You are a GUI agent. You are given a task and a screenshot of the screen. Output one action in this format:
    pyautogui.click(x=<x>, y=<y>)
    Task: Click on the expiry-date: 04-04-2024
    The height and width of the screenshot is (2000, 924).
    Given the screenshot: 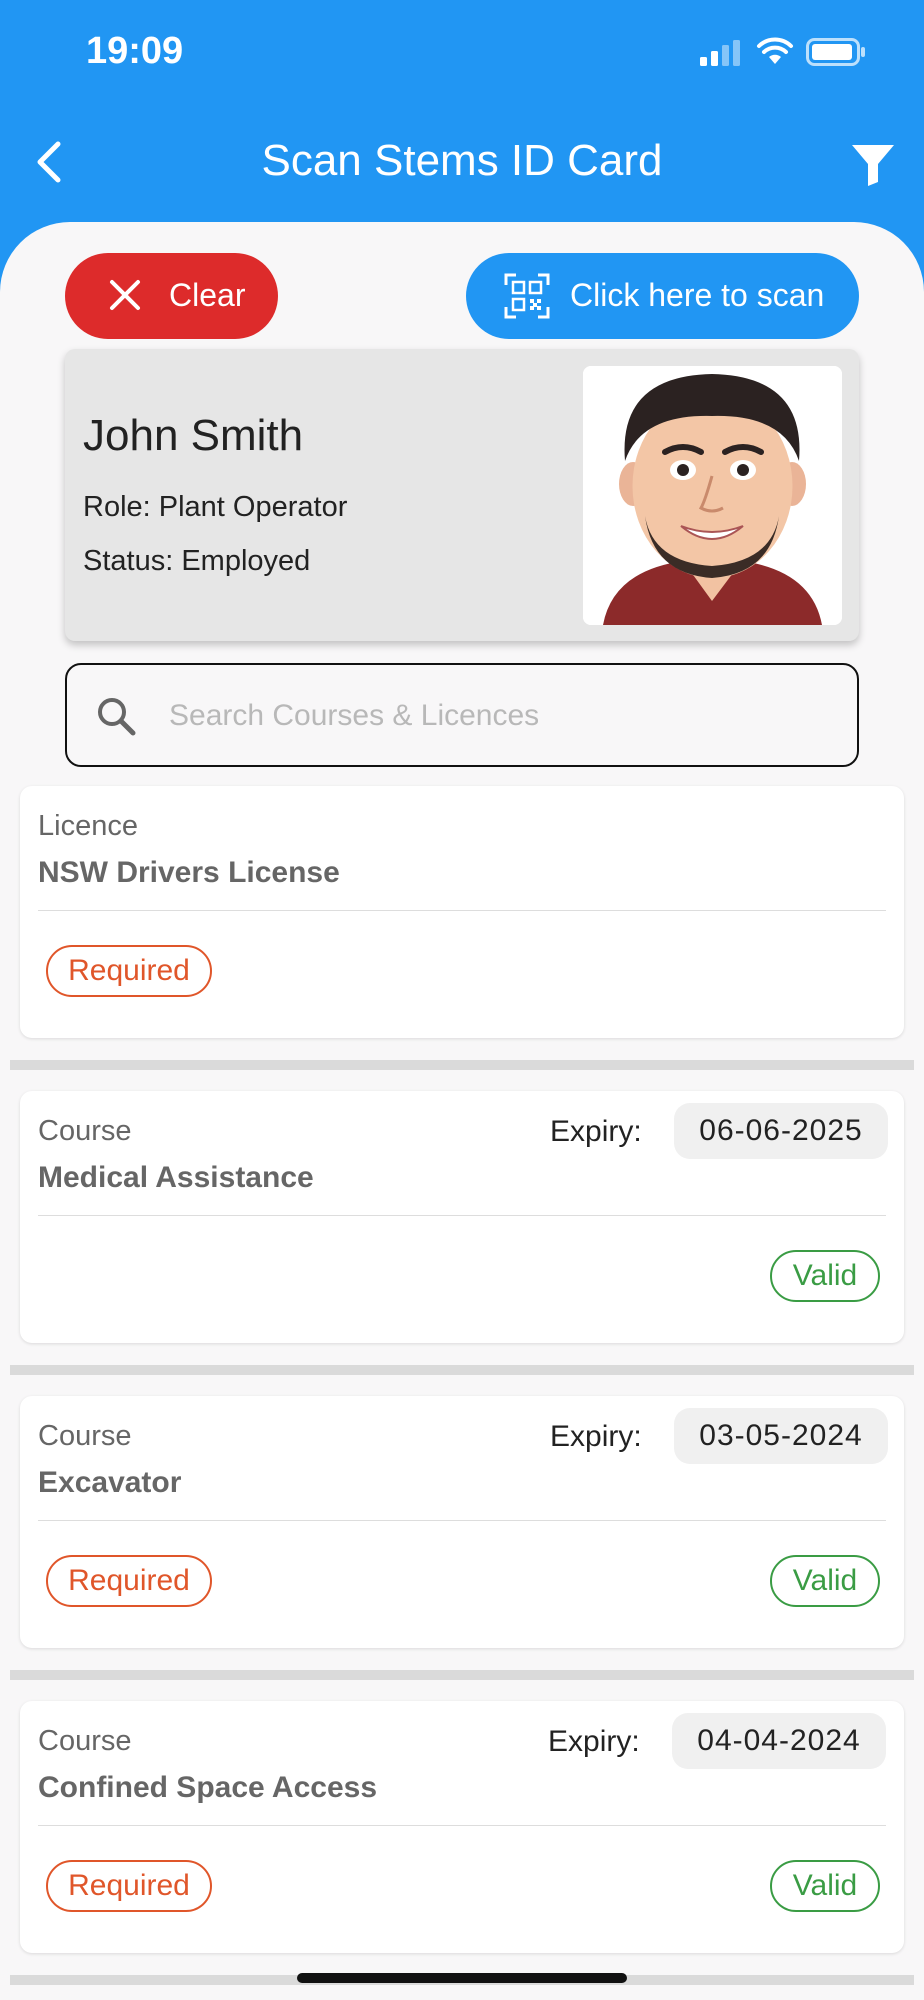 What is the action you would take?
    pyautogui.click(x=779, y=1741)
    